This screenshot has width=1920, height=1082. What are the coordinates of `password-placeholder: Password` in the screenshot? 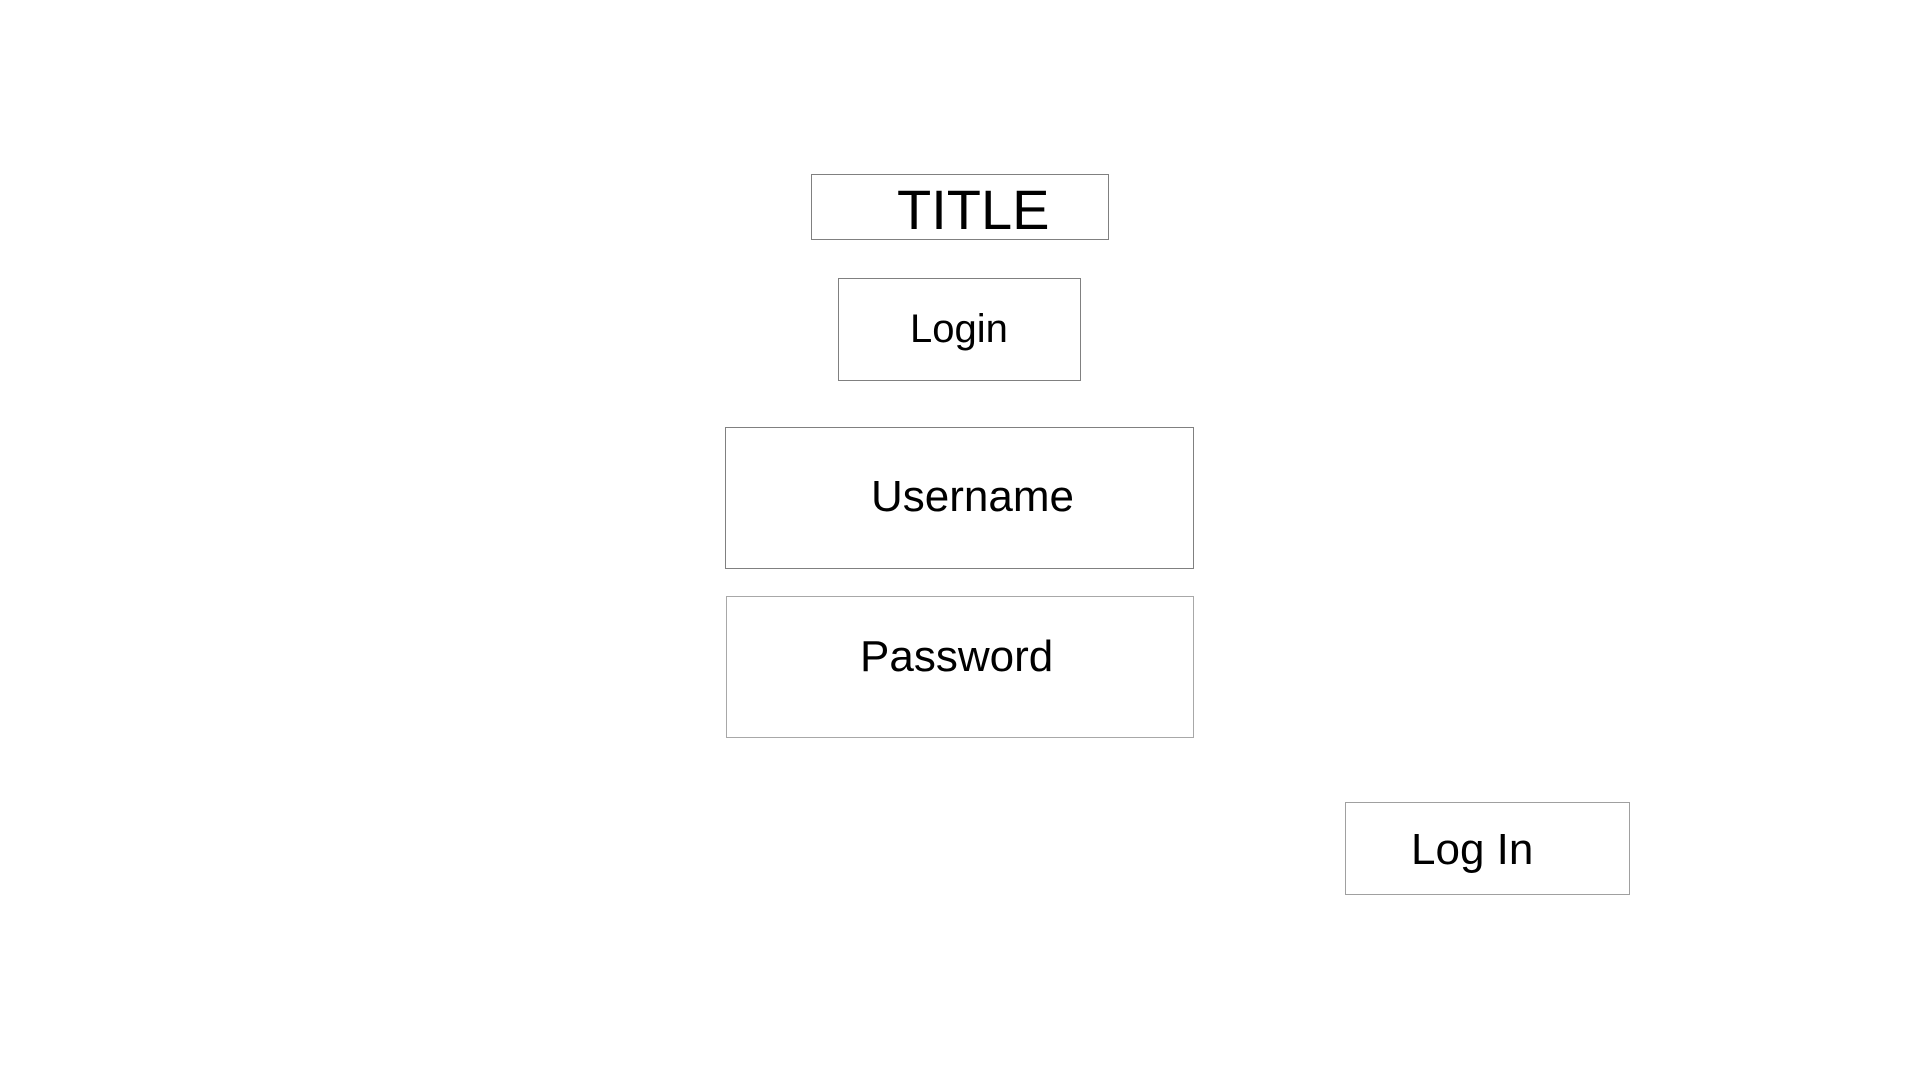 It's located at (957, 656).